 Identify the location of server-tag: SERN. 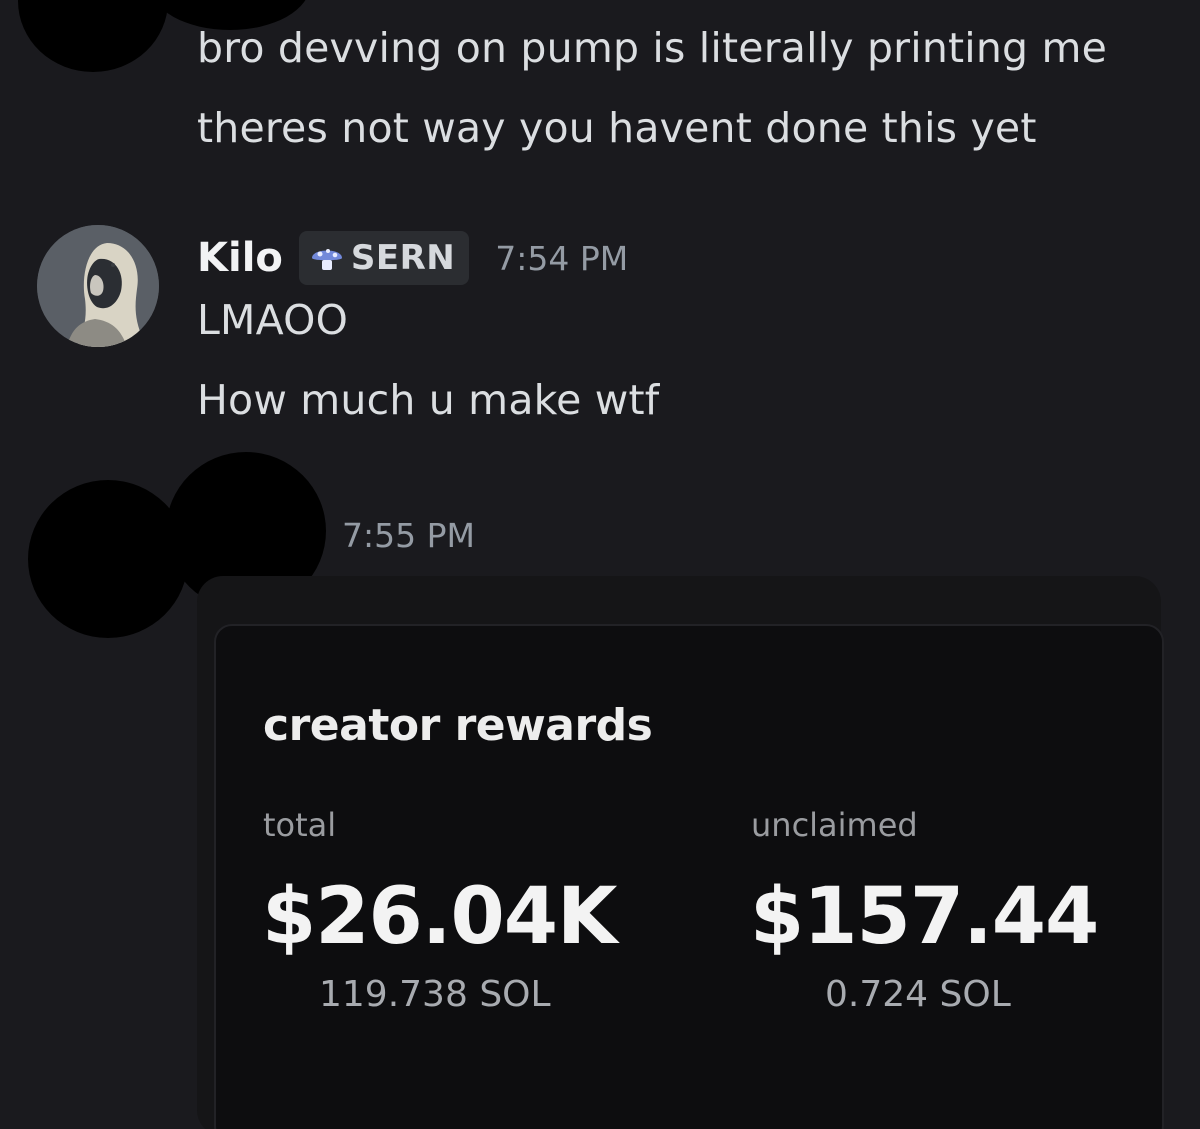
(384, 258).